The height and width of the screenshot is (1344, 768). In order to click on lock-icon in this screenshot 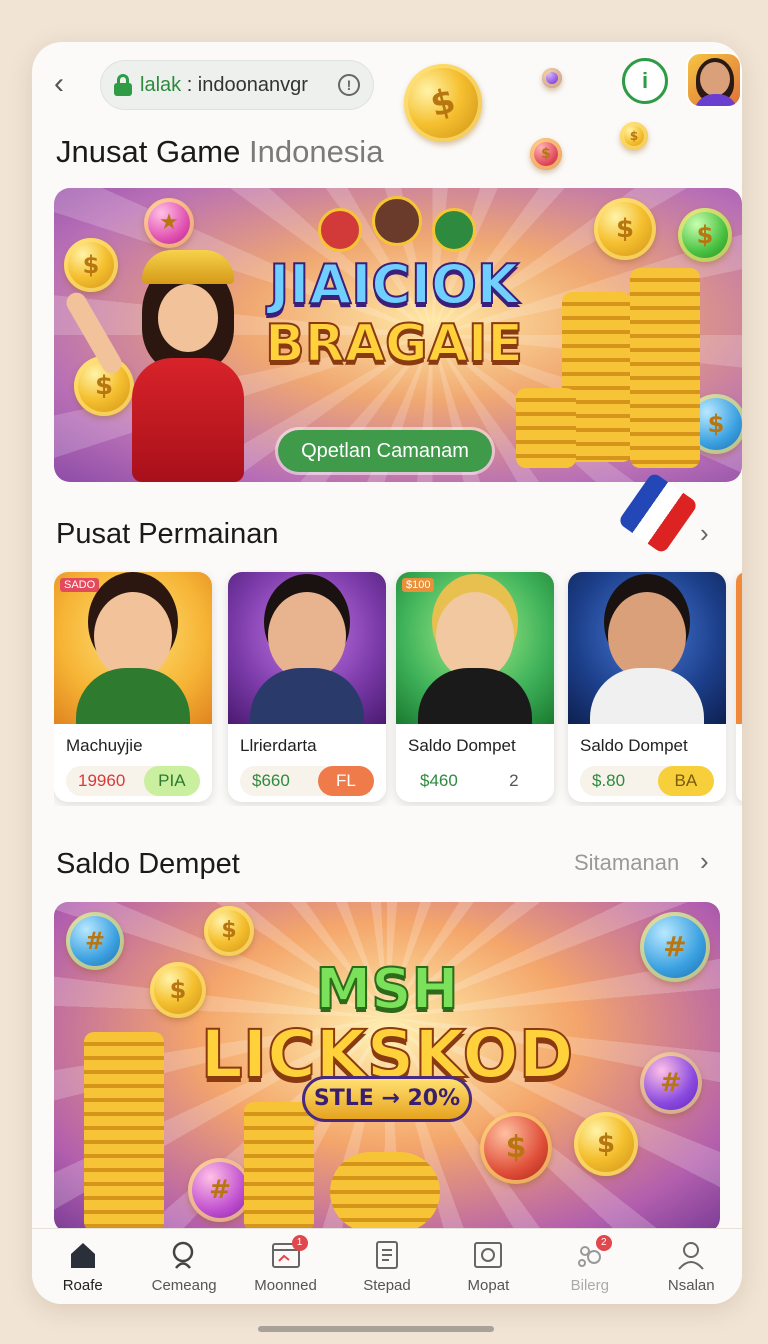, I will do `click(123, 85)`.